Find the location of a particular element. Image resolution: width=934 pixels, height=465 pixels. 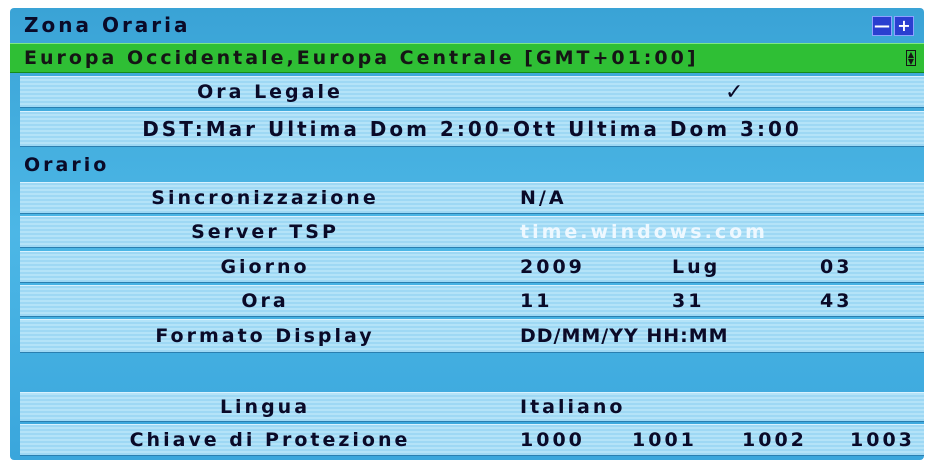

minute-value: 31 is located at coordinates (688, 301).